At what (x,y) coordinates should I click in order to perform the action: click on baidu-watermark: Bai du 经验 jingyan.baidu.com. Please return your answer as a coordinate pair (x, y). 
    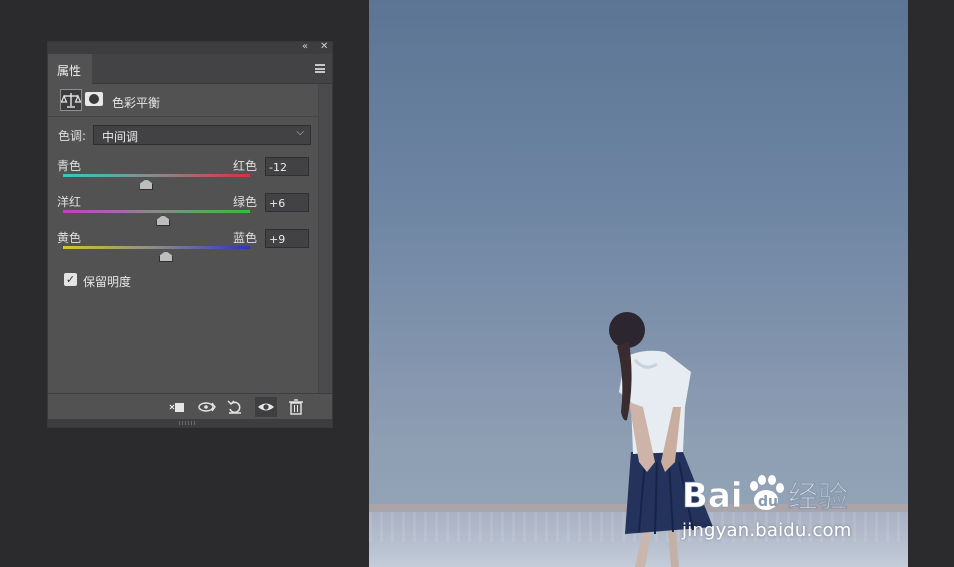
    Looking at the image, I should click on (768, 509).